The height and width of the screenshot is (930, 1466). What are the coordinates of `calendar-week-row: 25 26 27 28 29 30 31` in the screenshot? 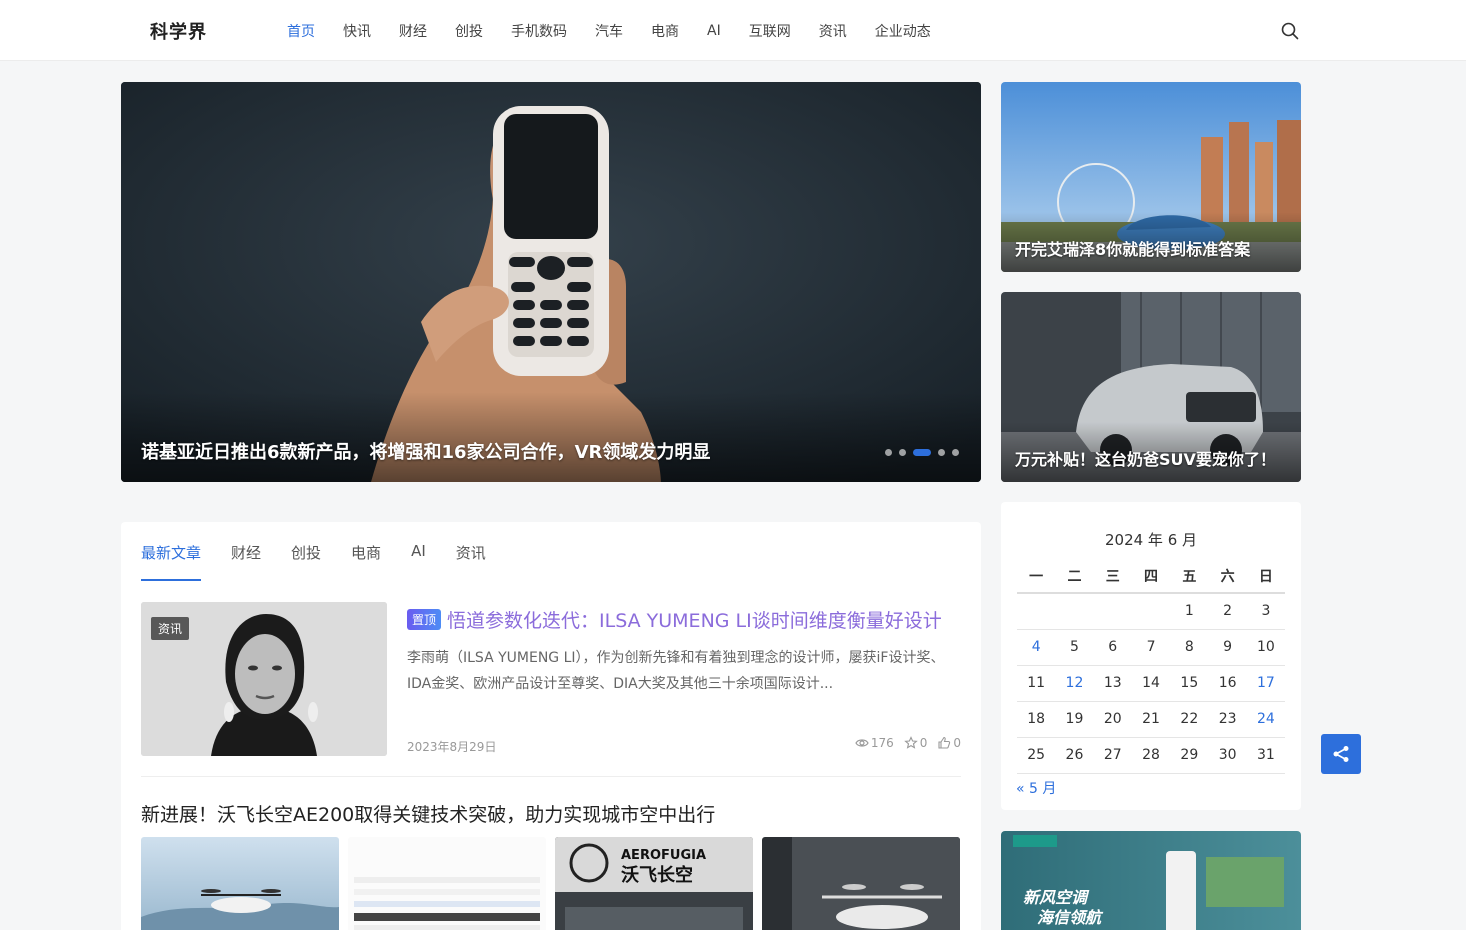 It's located at (1151, 755).